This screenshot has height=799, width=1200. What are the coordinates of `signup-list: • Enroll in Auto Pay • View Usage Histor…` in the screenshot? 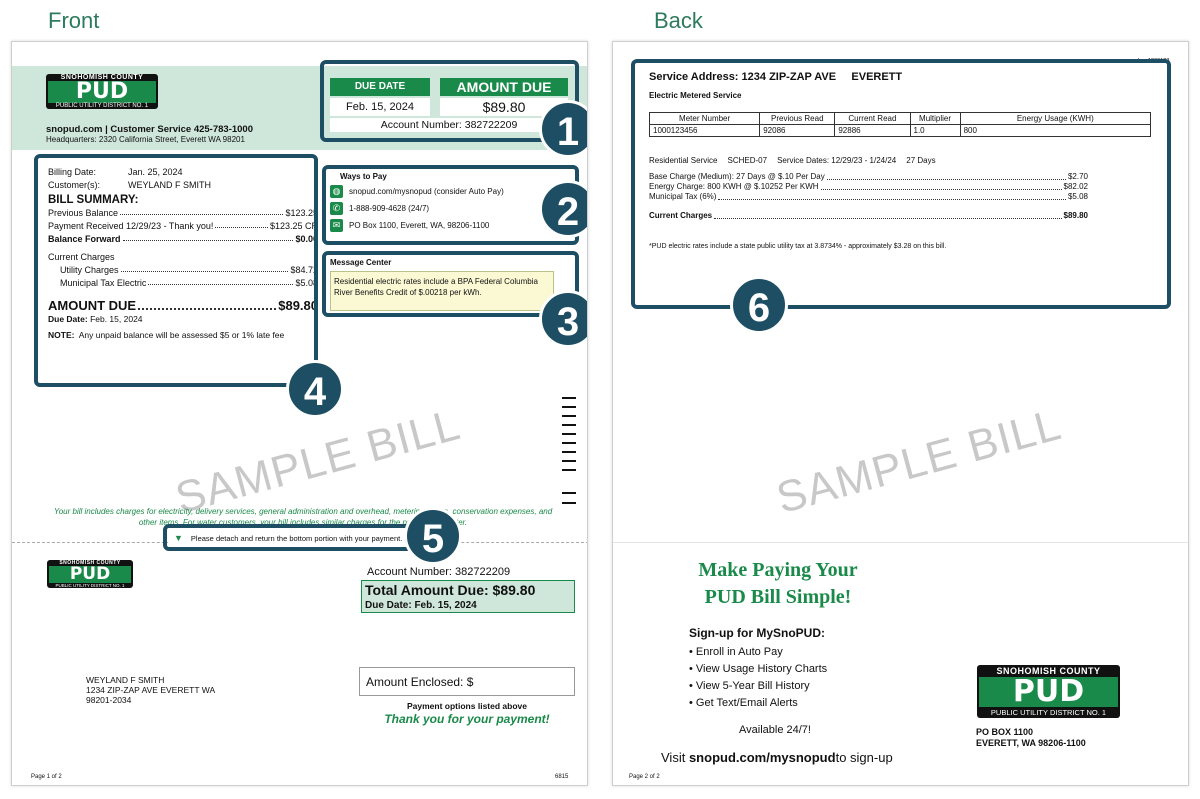 It's located at (758, 678).